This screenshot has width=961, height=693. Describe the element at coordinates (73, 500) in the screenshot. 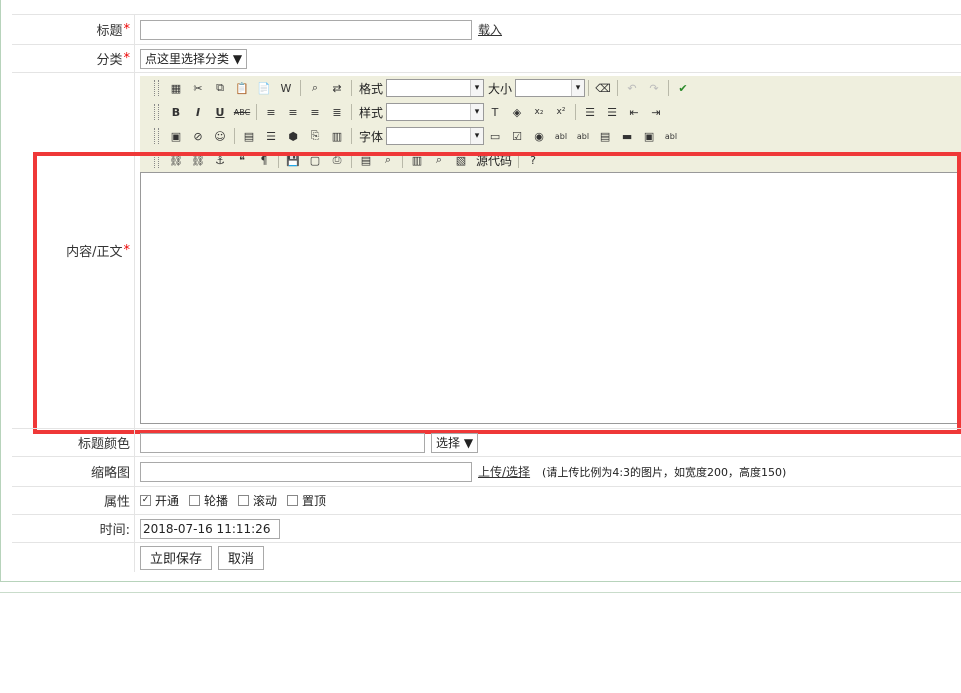

I see `attributes-label: 属性` at that location.